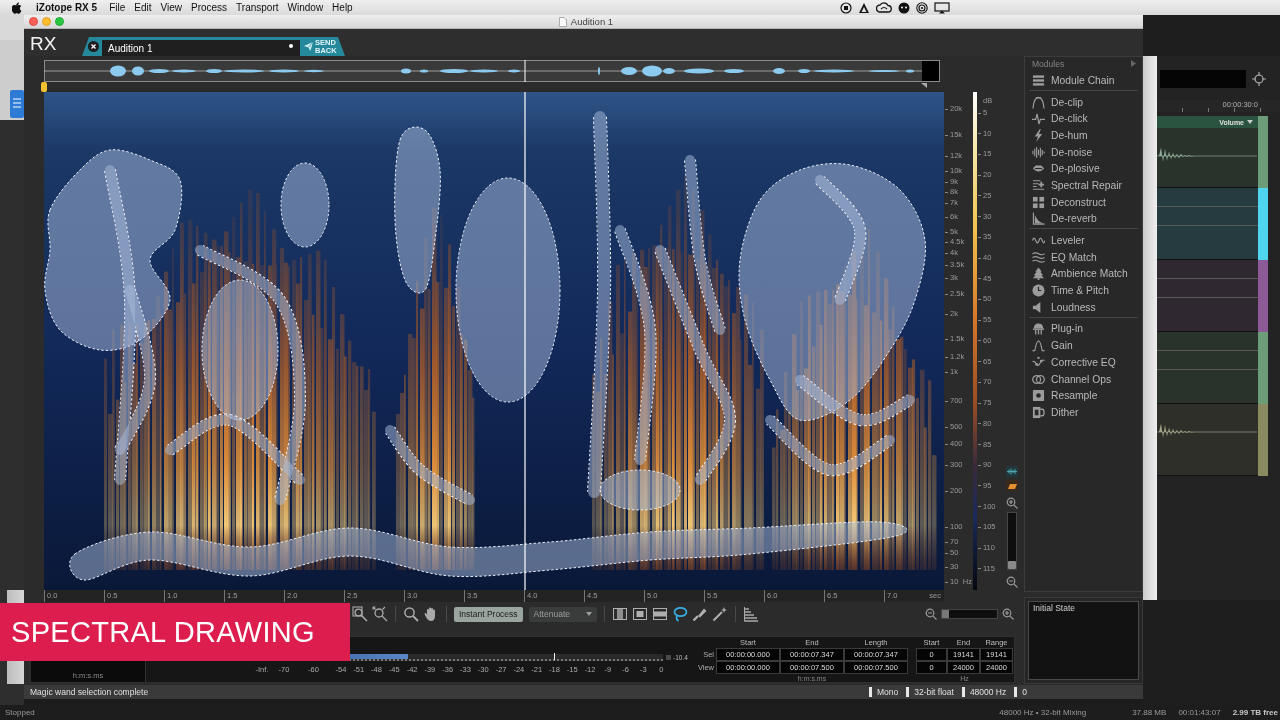 The height and width of the screenshot is (720, 1280). What do you see at coordinates (1038, 135) in the screenshot?
I see `lightning-icon` at bounding box center [1038, 135].